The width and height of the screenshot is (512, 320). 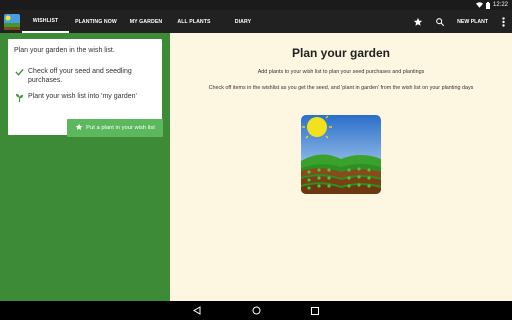 What do you see at coordinates (243, 21) in the screenshot?
I see `tab-diary: DIARY` at bounding box center [243, 21].